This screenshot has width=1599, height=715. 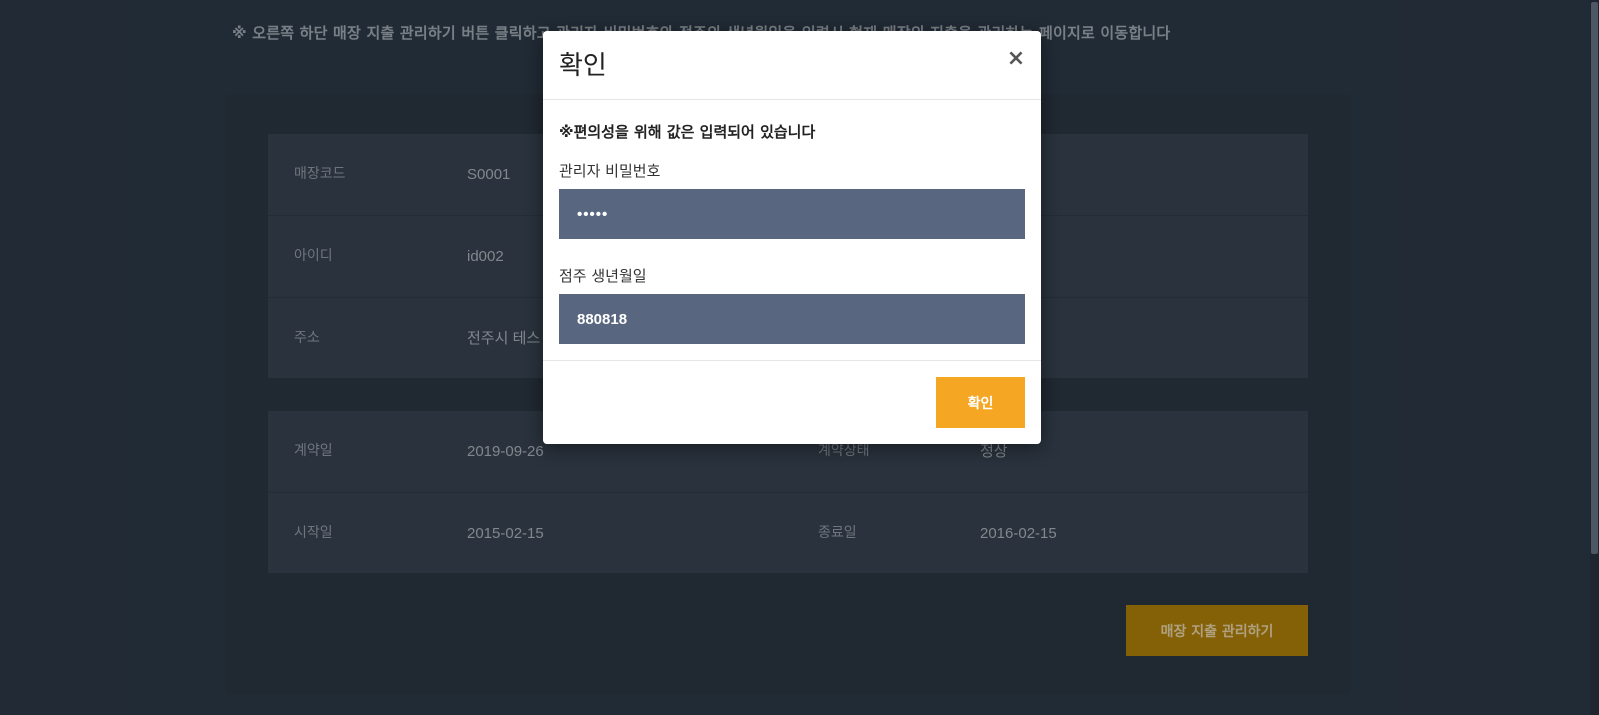 What do you see at coordinates (603, 276) in the screenshot?
I see `owner-birthdate-label: 점주 생년월일` at bounding box center [603, 276].